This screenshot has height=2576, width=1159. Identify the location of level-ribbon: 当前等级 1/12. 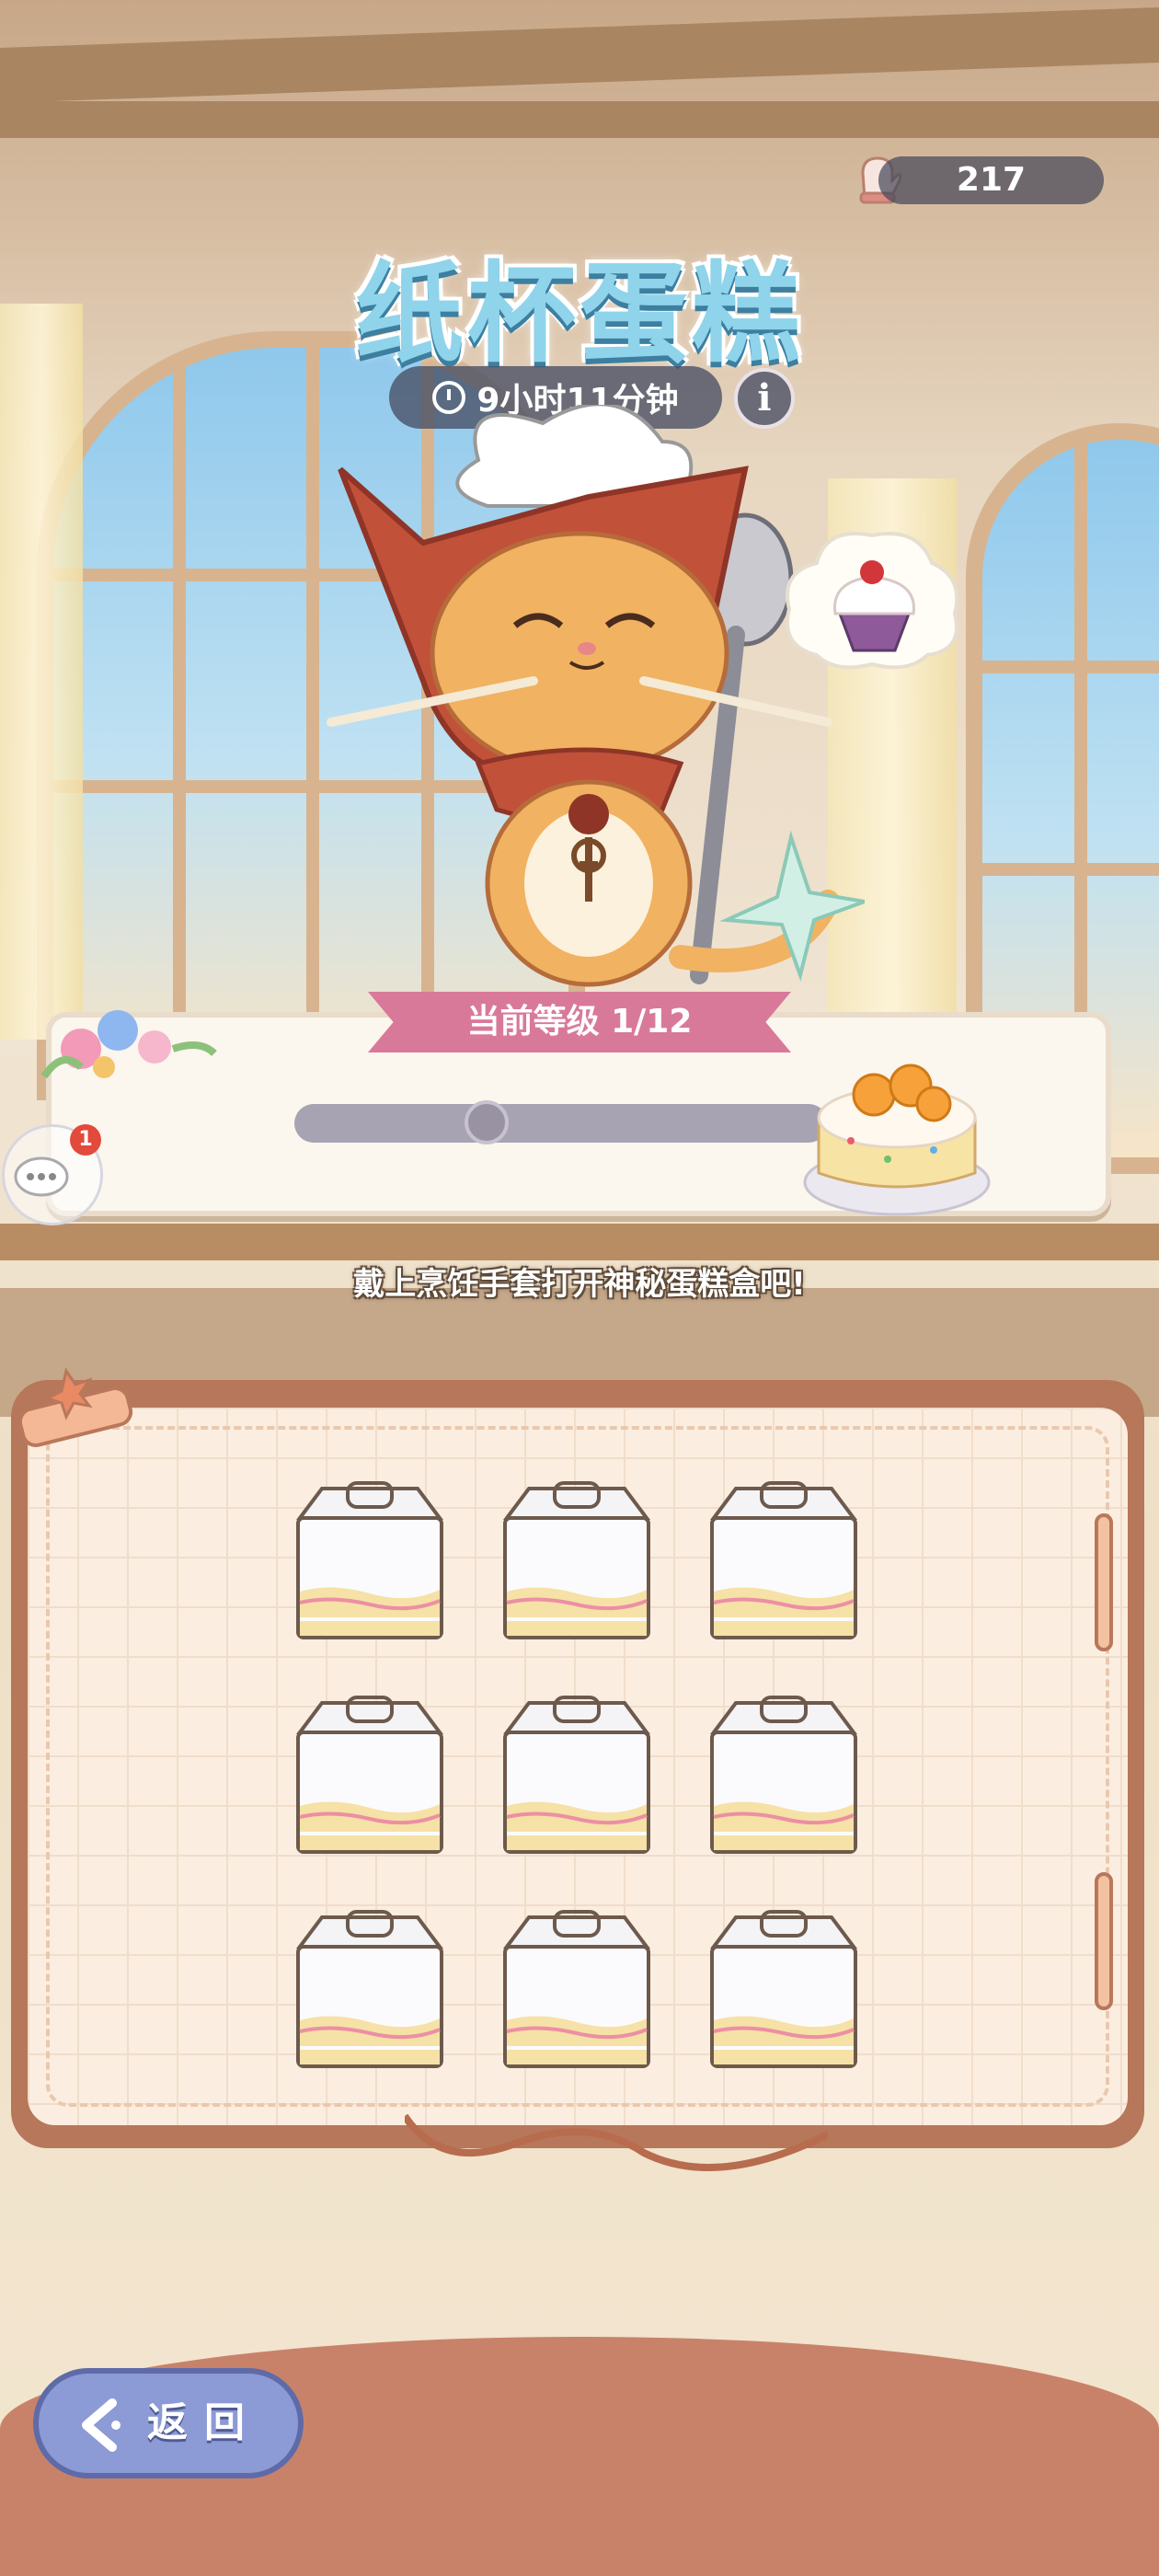
(579, 1022).